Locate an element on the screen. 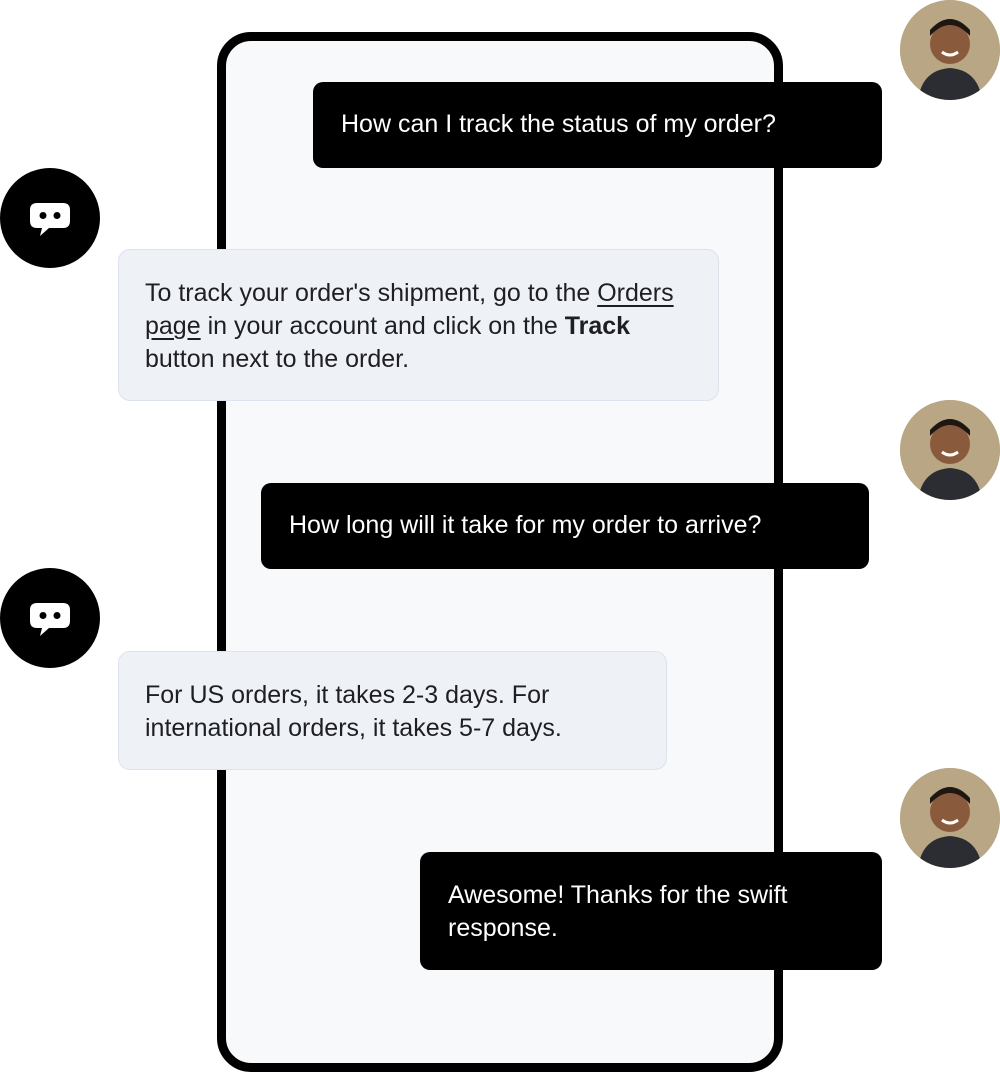  user-message: Awesome! Thanks for the swift response. is located at coordinates (651, 911).